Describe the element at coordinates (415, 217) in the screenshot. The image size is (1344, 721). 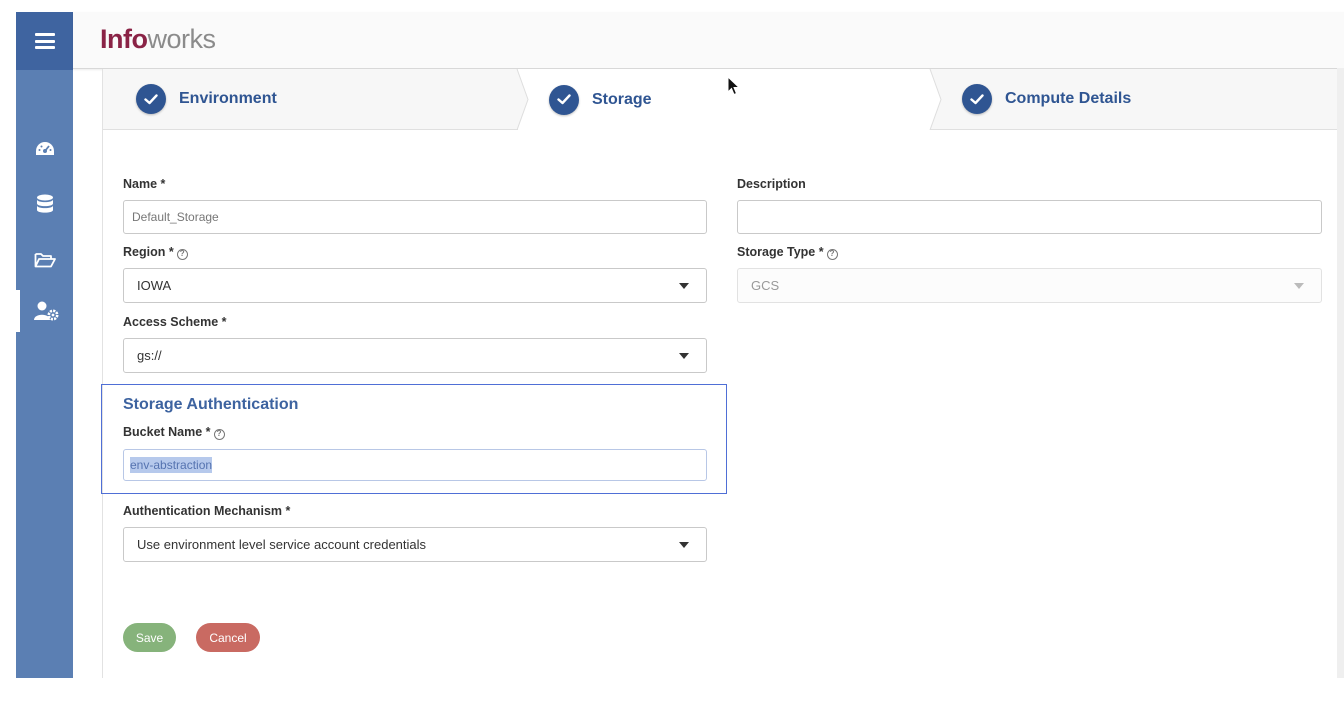
I see `name-input: Default_Storage` at that location.